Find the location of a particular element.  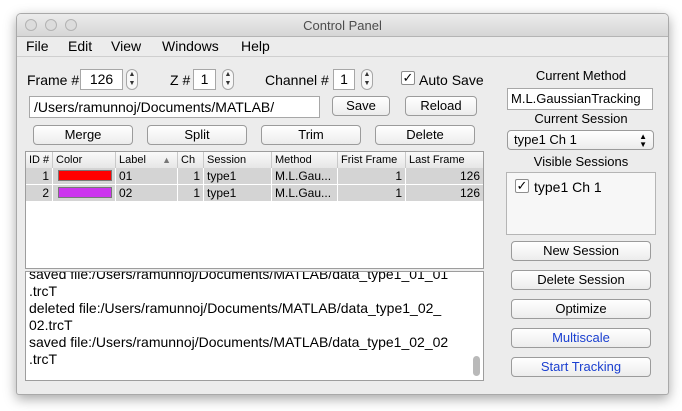

current-session-select: type1 Ch 1 ▲ ▼ is located at coordinates (580, 140).